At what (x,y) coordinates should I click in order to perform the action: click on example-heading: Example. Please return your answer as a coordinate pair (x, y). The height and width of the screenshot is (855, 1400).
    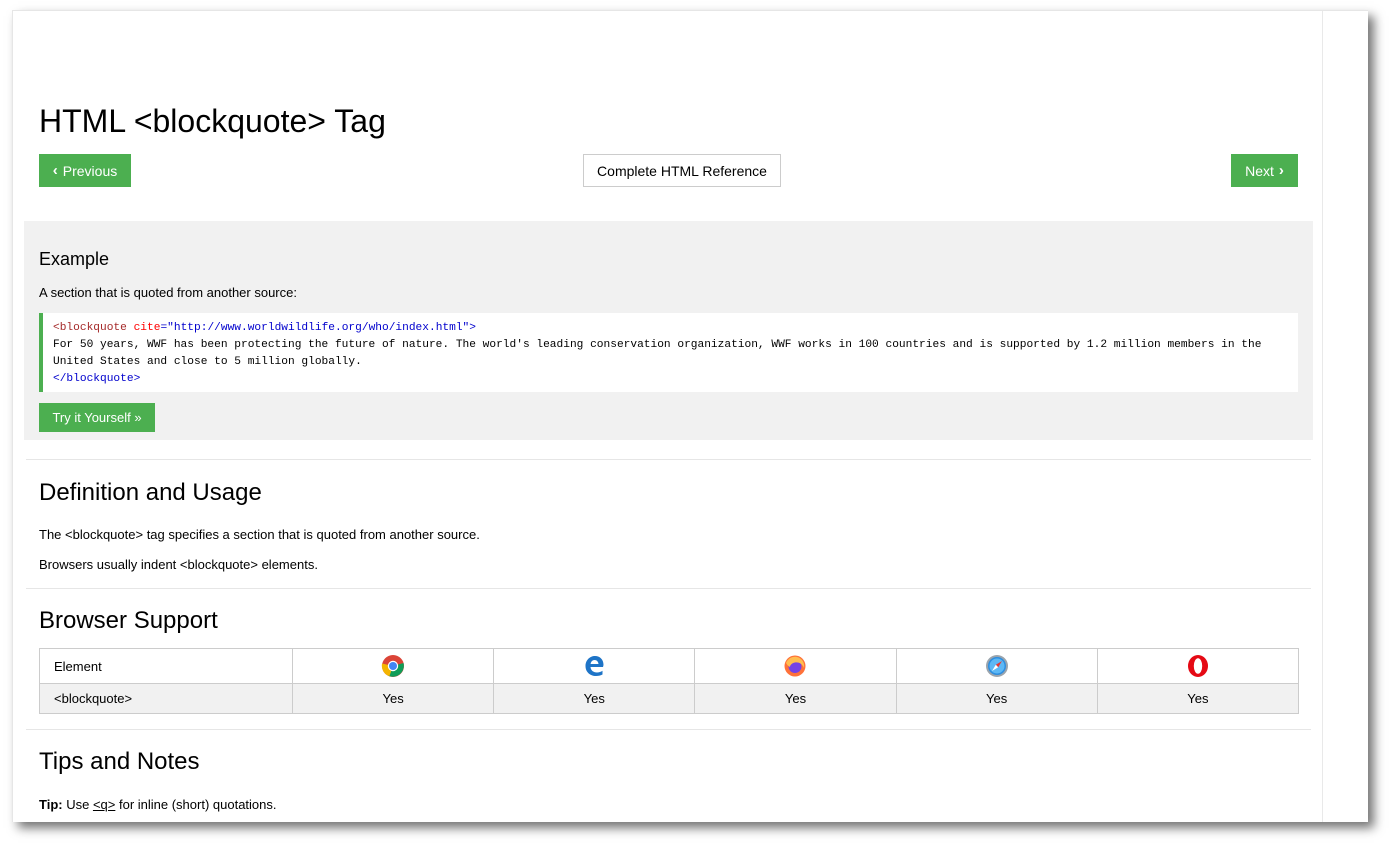
    Looking at the image, I should click on (74, 259).